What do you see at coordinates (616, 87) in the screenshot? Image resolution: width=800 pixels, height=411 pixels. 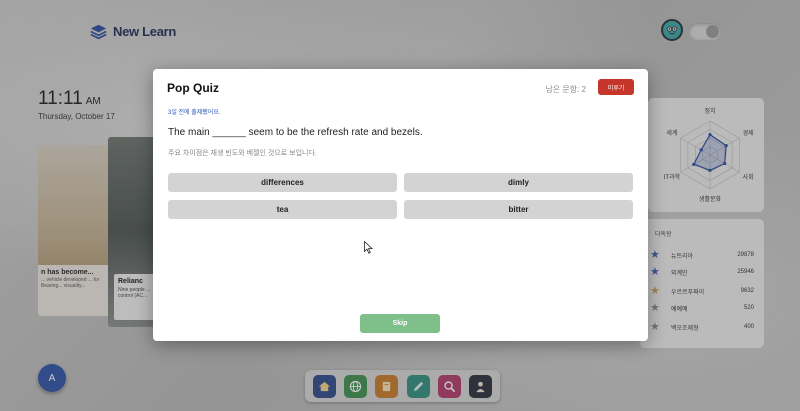 I see `postpone-button: 미루기` at bounding box center [616, 87].